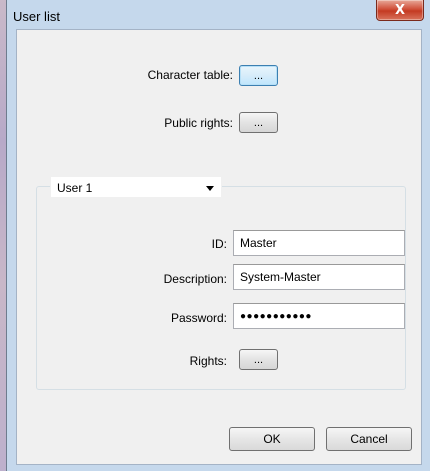 The width and height of the screenshot is (430, 471). Describe the element at coordinates (218, 14) in the screenshot. I see `title-bar: User list X` at that location.